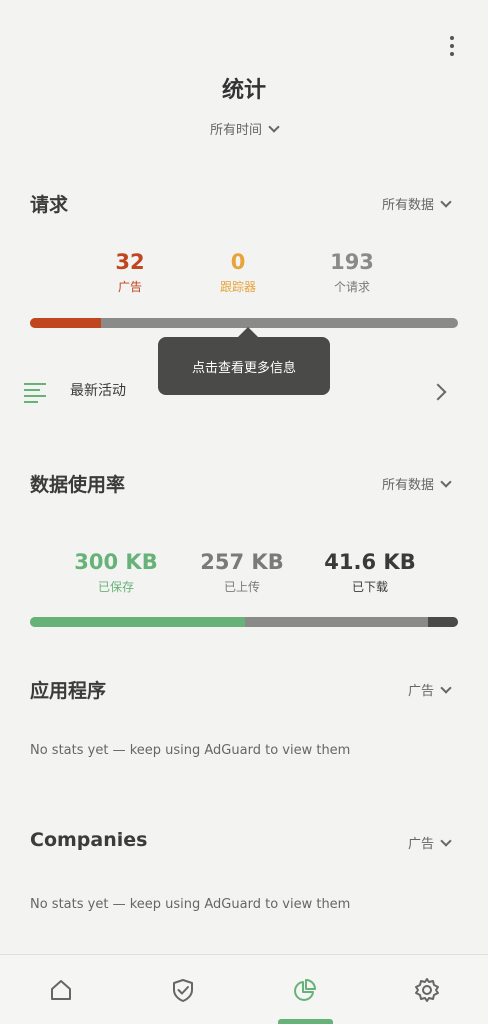  What do you see at coordinates (89, 840) in the screenshot?
I see `companies-section-title: Companies` at bounding box center [89, 840].